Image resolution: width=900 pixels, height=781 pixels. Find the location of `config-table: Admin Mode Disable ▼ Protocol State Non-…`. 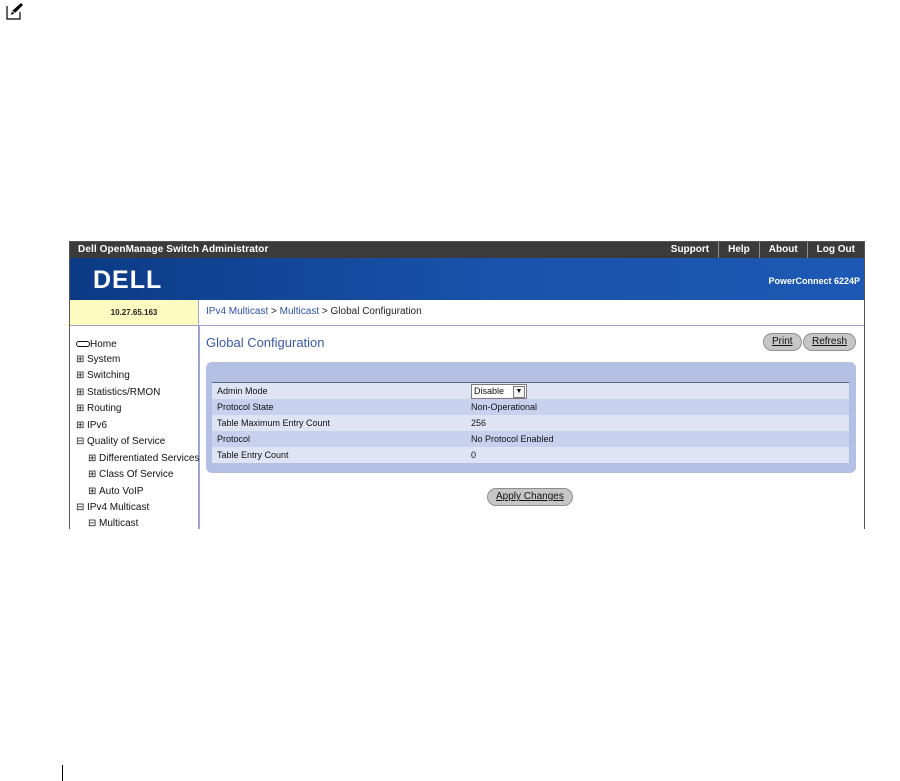

config-table: Admin Mode Disable ▼ Protocol State Non-… is located at coordinates (530, 422).